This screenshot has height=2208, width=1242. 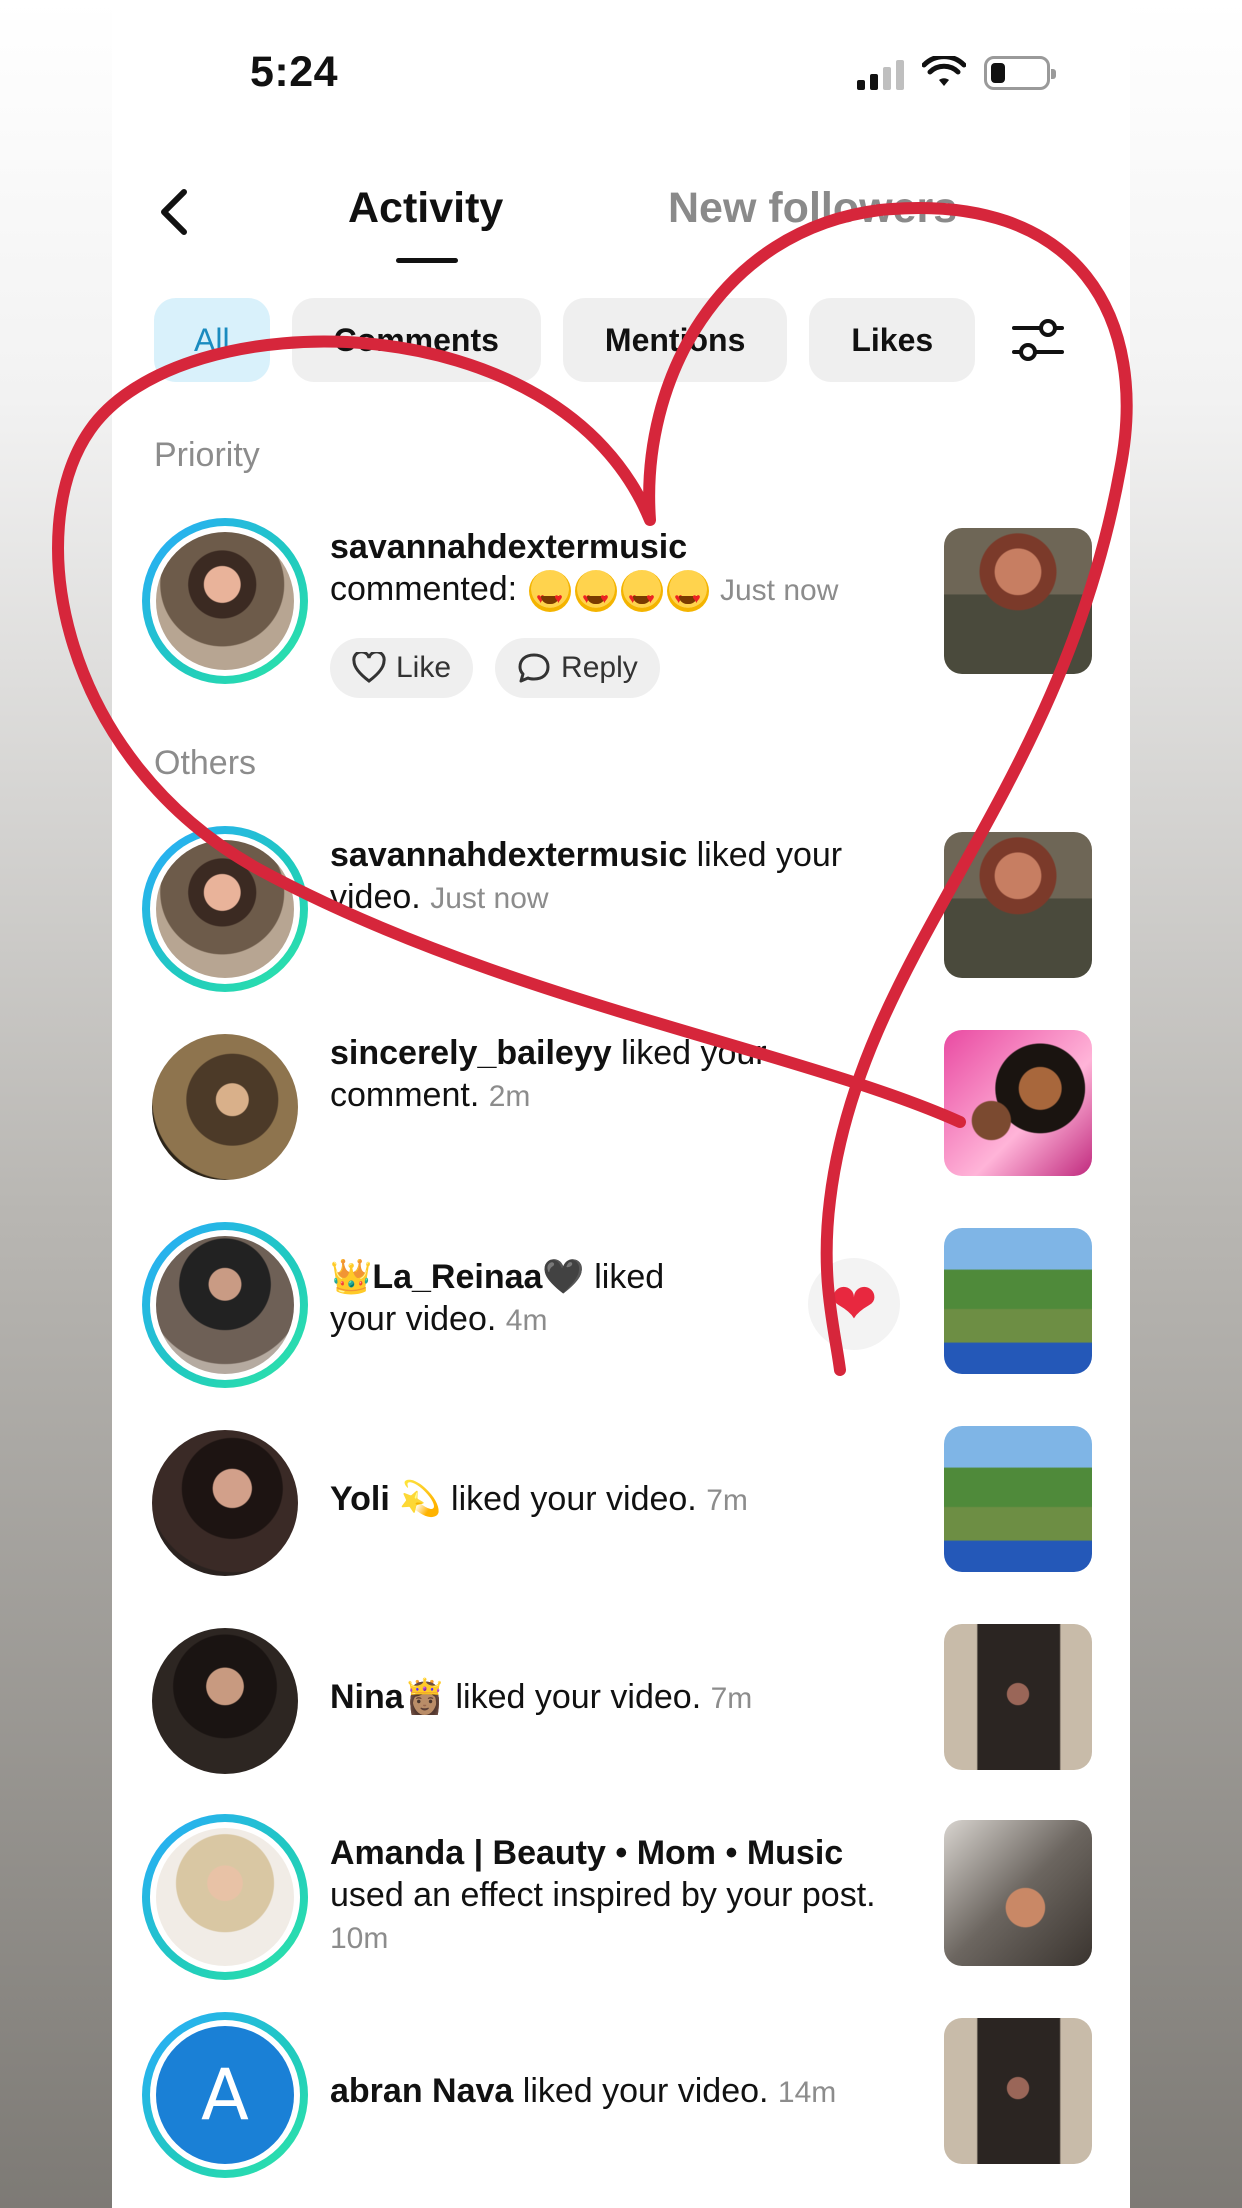 I want to click on back-chevron-icon, so click(x=175, y=212).